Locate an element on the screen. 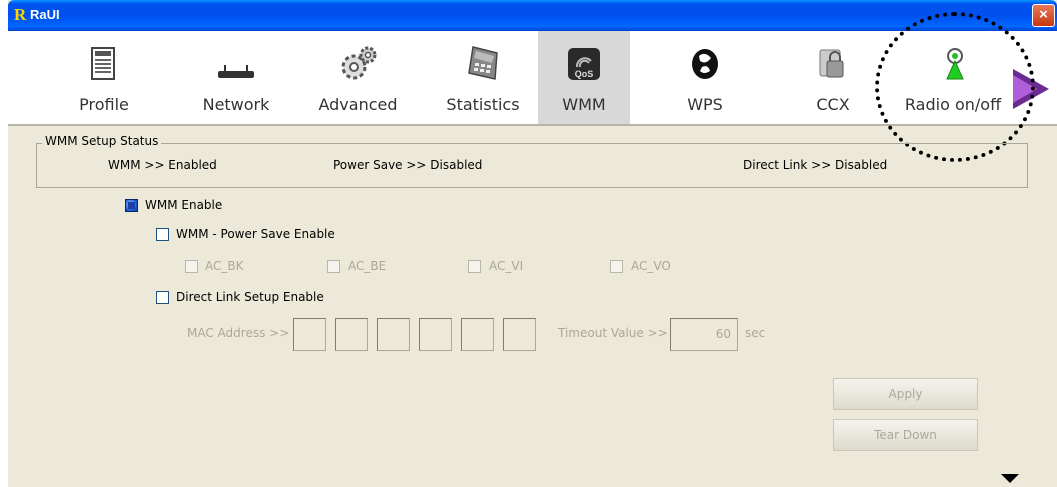 This screenshot has height=487, width=1057. ac-vo-label: AC_VO is located at coordinates (651, 266).